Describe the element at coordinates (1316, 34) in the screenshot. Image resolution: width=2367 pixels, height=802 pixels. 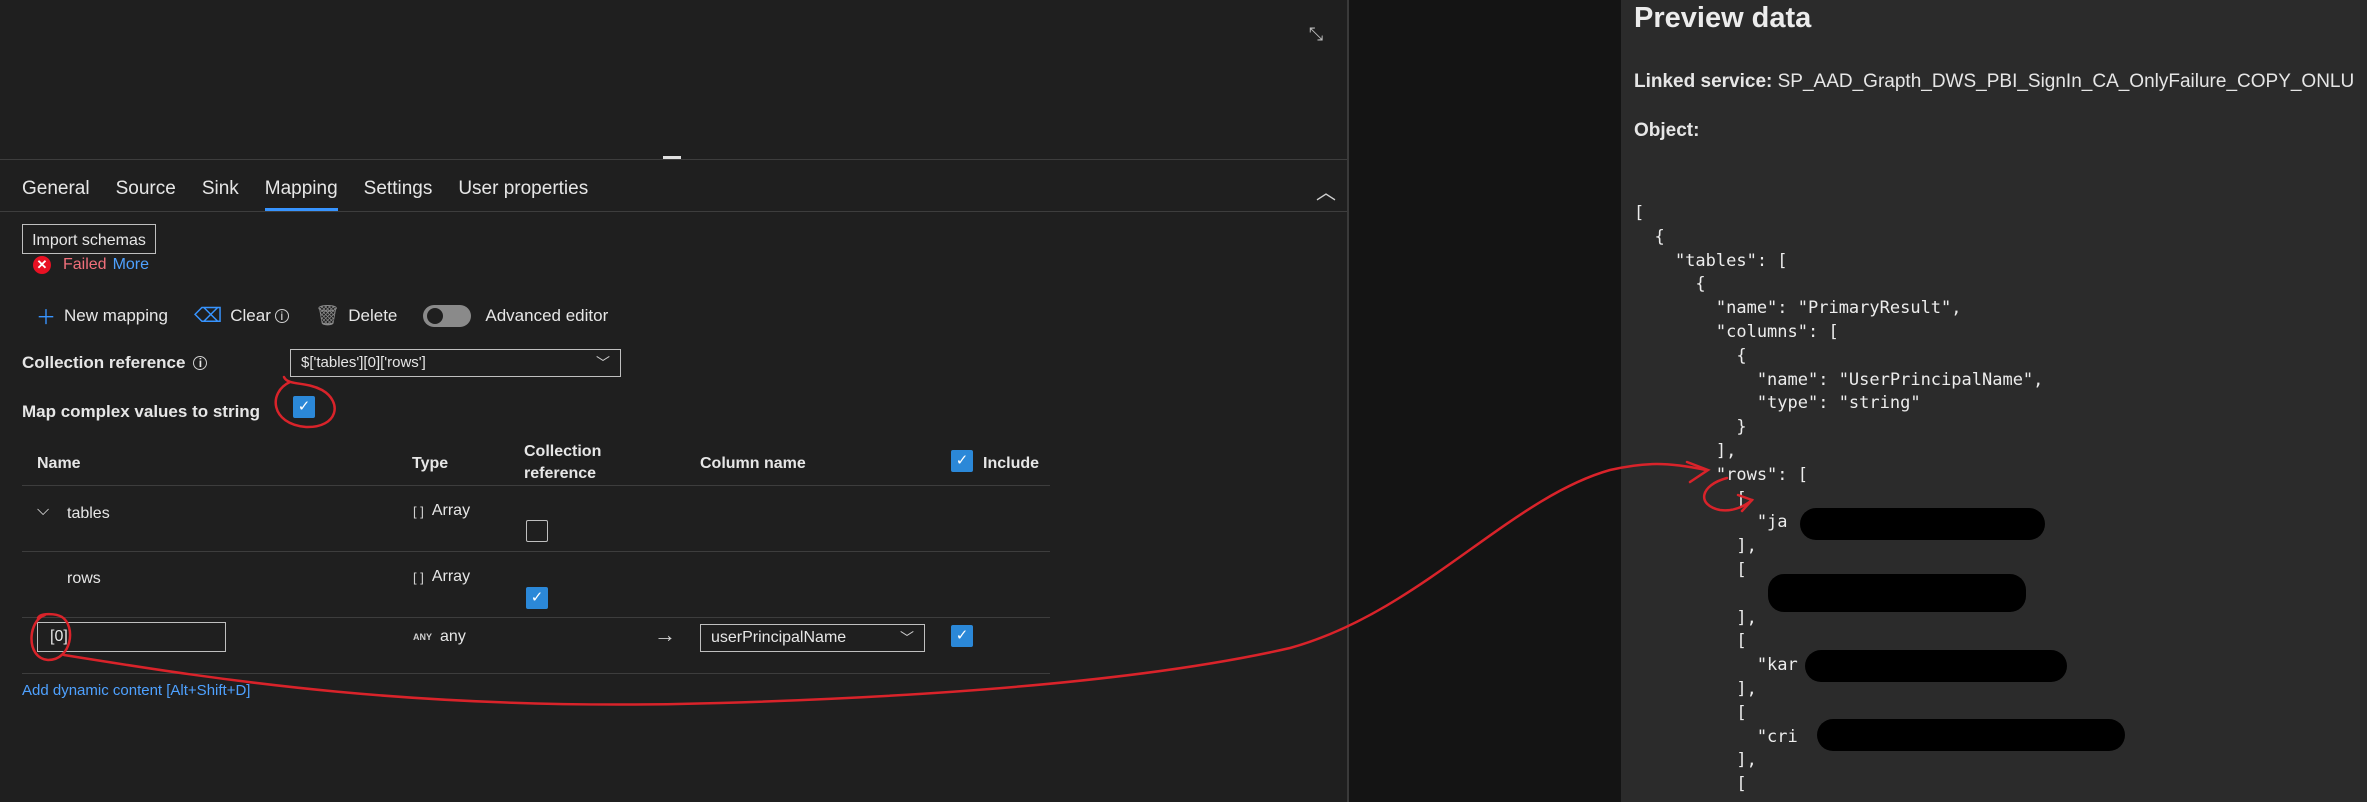
I see `collapse-icon: ⤡` at that location.